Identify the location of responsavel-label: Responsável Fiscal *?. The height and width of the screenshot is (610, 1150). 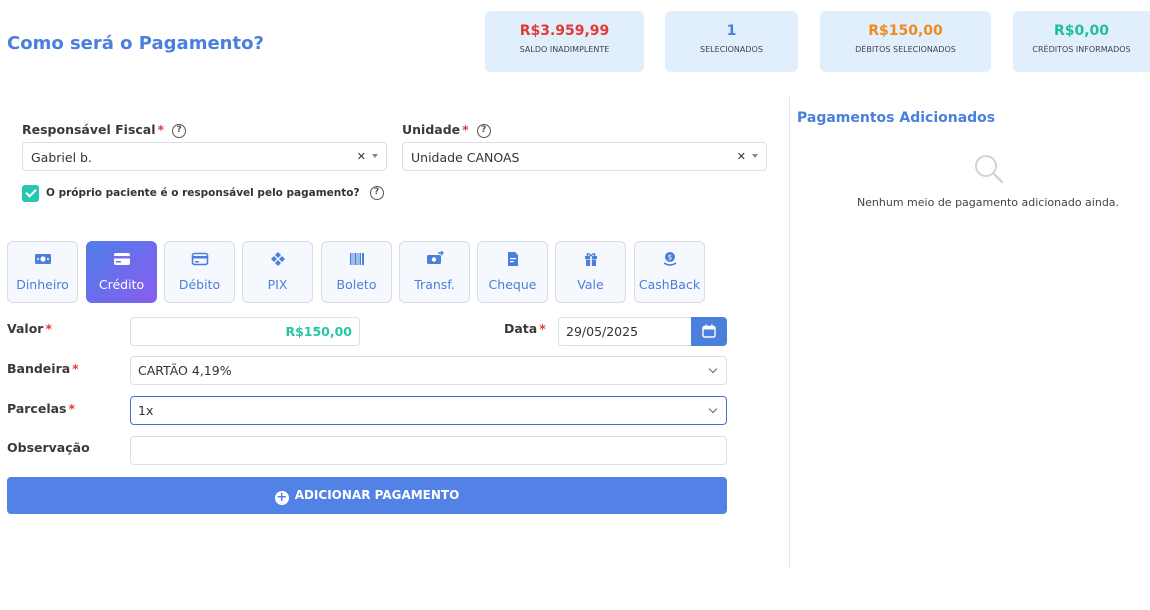
(104, 130).